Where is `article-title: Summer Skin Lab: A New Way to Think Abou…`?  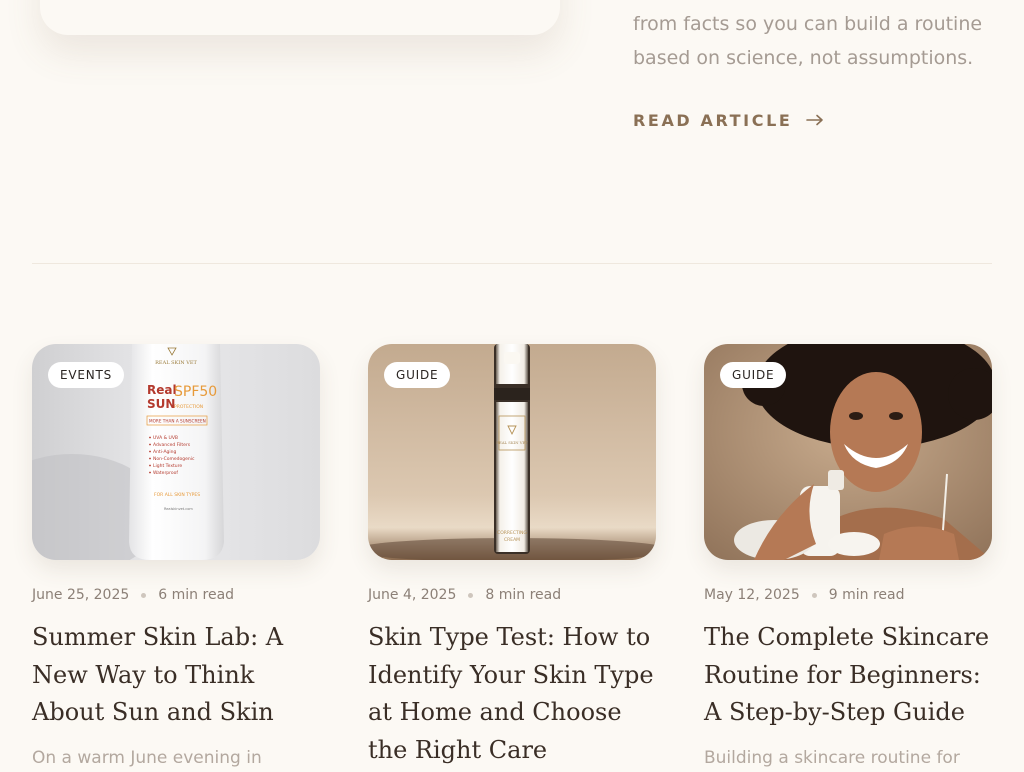 article-title: Summer Skin Lab: A New Way to Think Abou… is located at coordinates (176, 675).